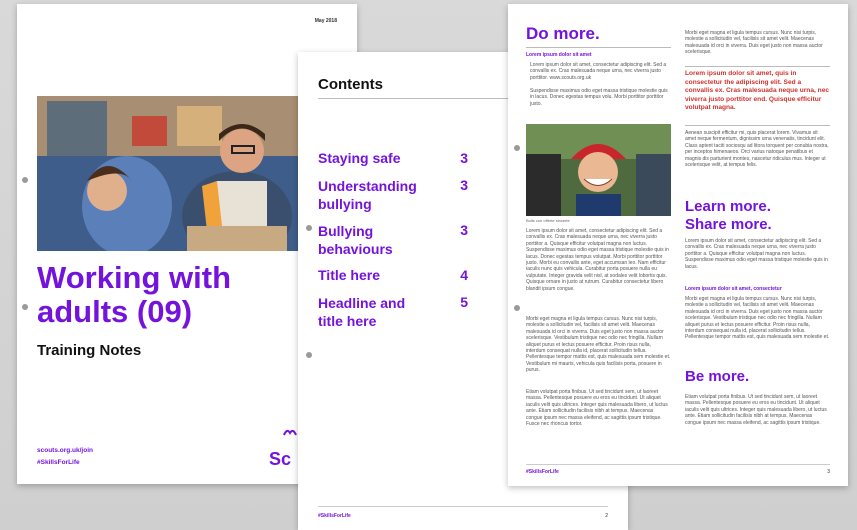  Describe the element at coordinates (325, 21) in the screenshot. I see `cover-date: May 2018` at that location.